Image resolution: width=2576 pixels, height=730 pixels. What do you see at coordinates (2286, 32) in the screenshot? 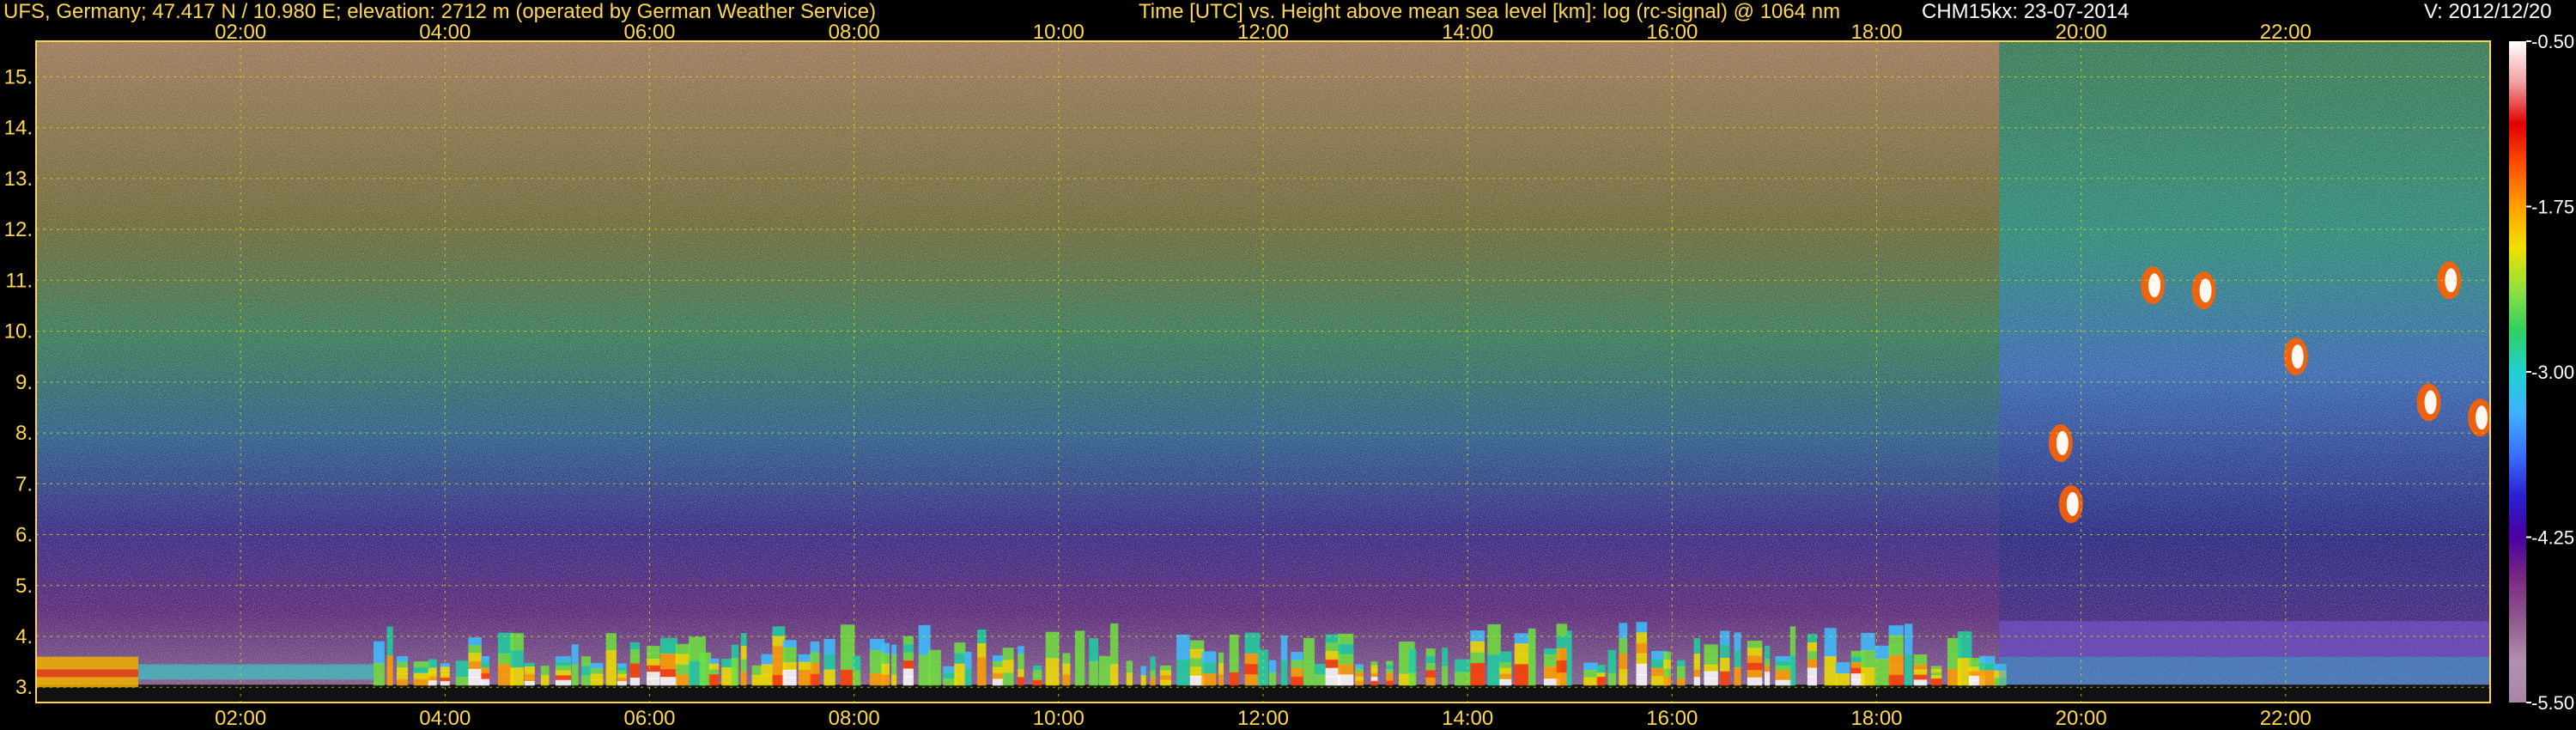
I see `x-tick-label-top: 22:00` at bounding box center [2286, 32].